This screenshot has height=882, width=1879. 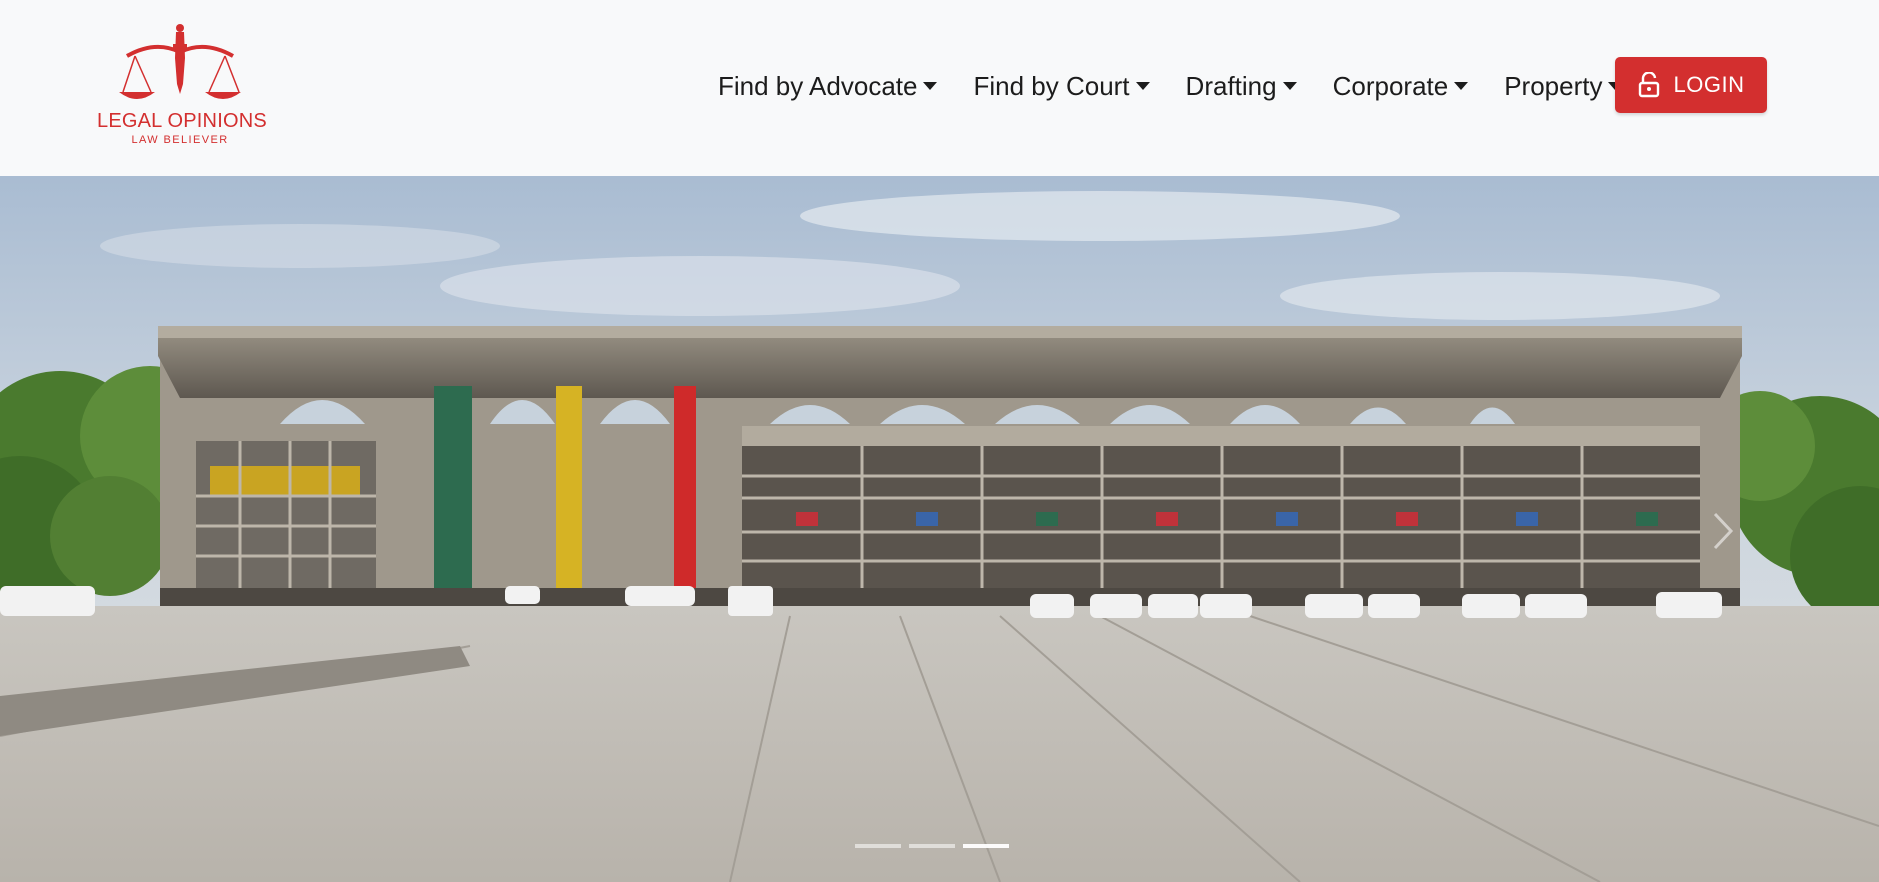 I want to click on brand-name: LEGAL OPINIONS, so click(x=182, y=121).